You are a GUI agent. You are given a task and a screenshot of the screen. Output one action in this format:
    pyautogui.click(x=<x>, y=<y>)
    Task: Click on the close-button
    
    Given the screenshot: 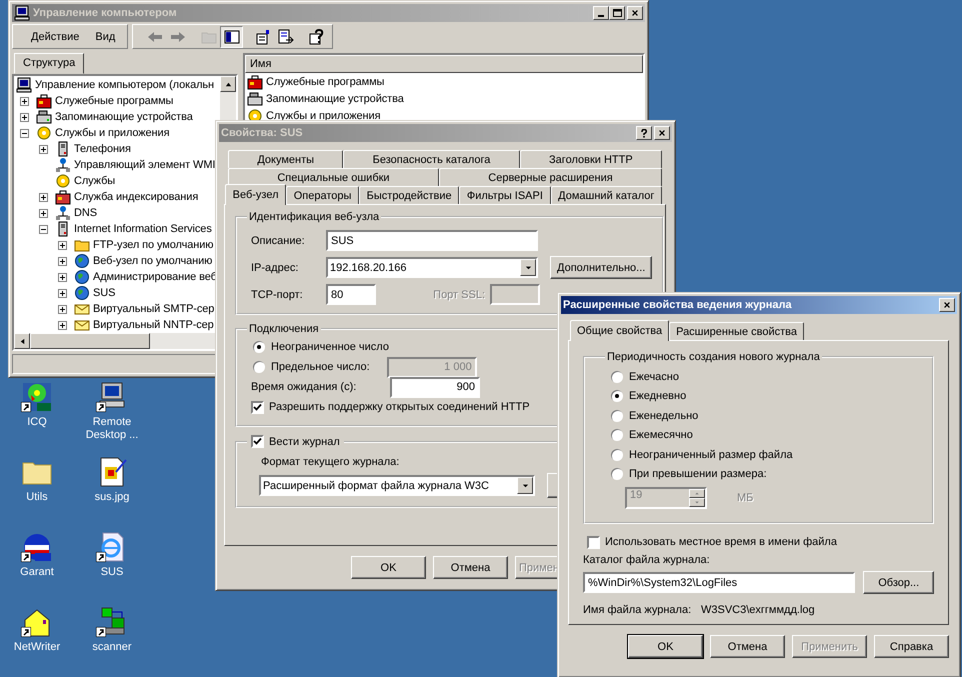 What is the action you would take?
    pyautogui.click(x=947, y=305)
    